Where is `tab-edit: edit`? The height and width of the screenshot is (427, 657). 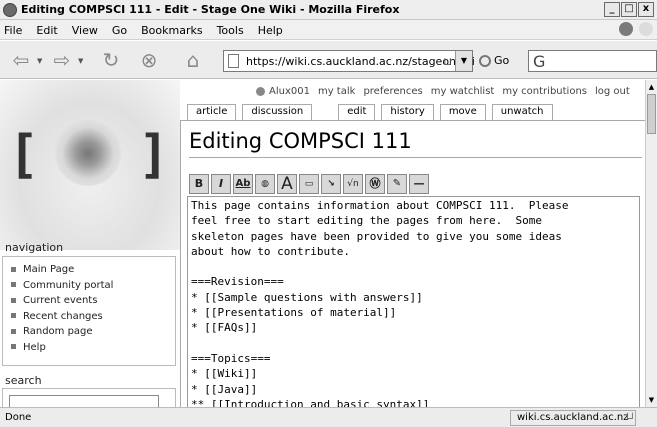
tab-edit: edit is located at coordinates (357, 112).